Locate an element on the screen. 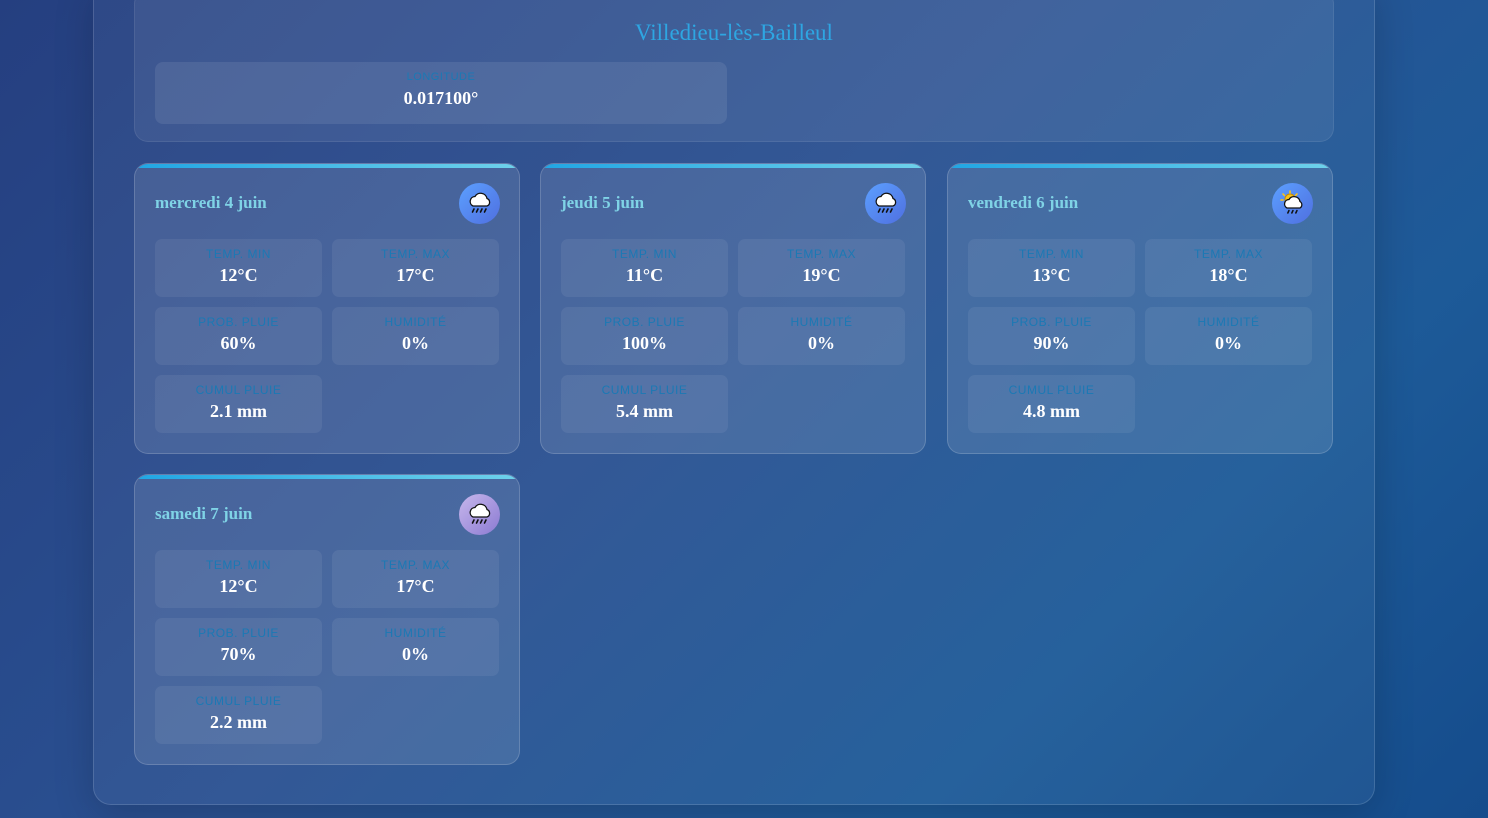 This screenshot has width=1488, height=818. day-title: mercredi 4 juin is located at coordinates (211, 202).